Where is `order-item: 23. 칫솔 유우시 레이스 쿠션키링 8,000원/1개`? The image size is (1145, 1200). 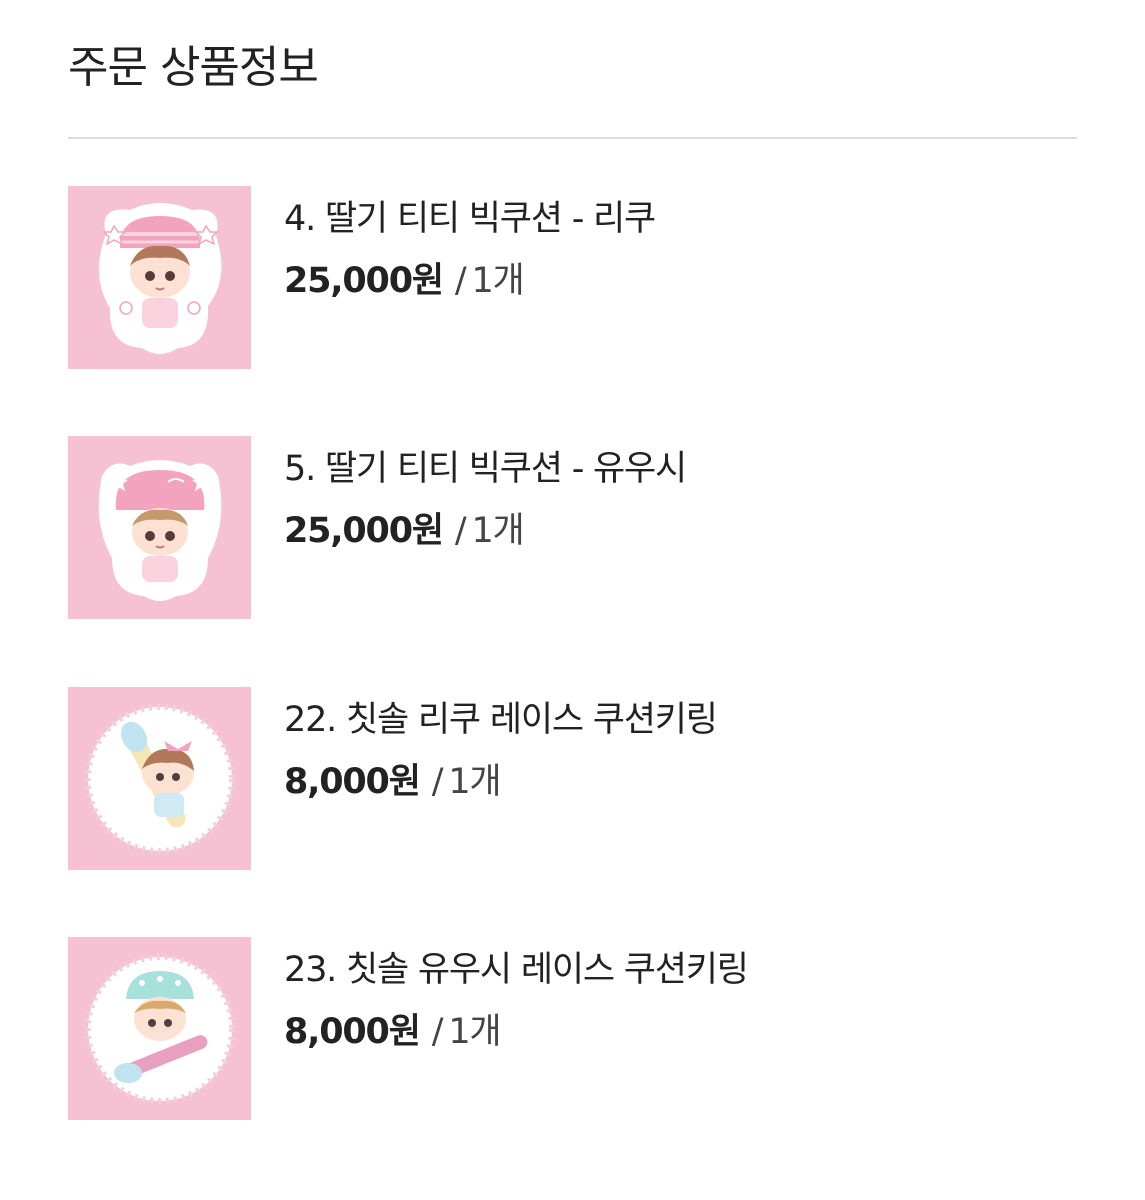
order-item: 23. 칫솔 유우시 레이스 쿠션키링 8,000원/1개 is located at coordinates (572, 1028).